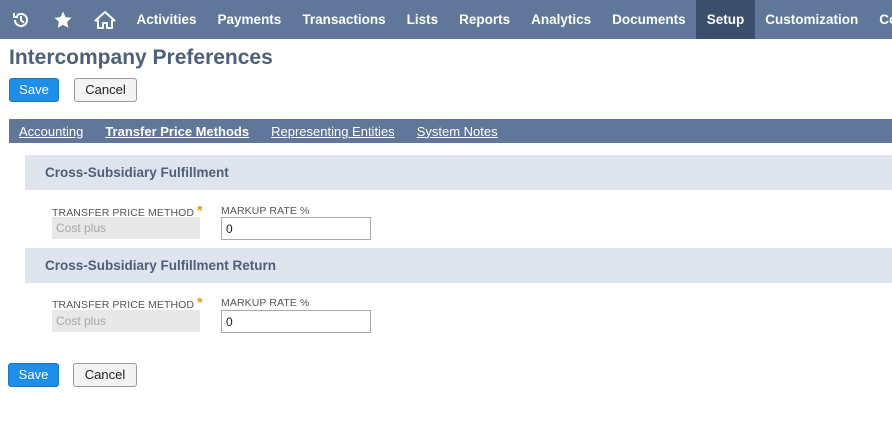  What do you see at coordinates (561, 19) in the screenshot?
I see `nav-item-analytics: Analytics` at bounding box center [561, 19].